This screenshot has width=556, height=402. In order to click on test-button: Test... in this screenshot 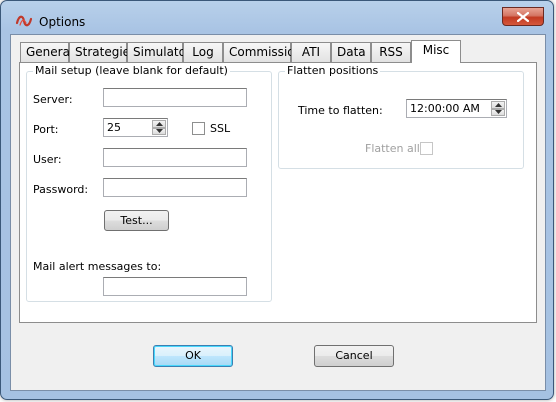, I will do `click(136, 220)`.